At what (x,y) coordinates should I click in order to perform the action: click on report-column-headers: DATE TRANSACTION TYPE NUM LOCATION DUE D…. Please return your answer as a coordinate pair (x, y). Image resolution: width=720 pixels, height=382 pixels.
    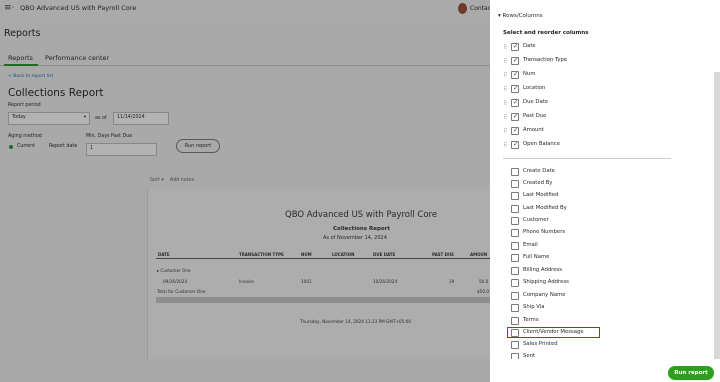
    Looking at the image, I should click on (323, 255).